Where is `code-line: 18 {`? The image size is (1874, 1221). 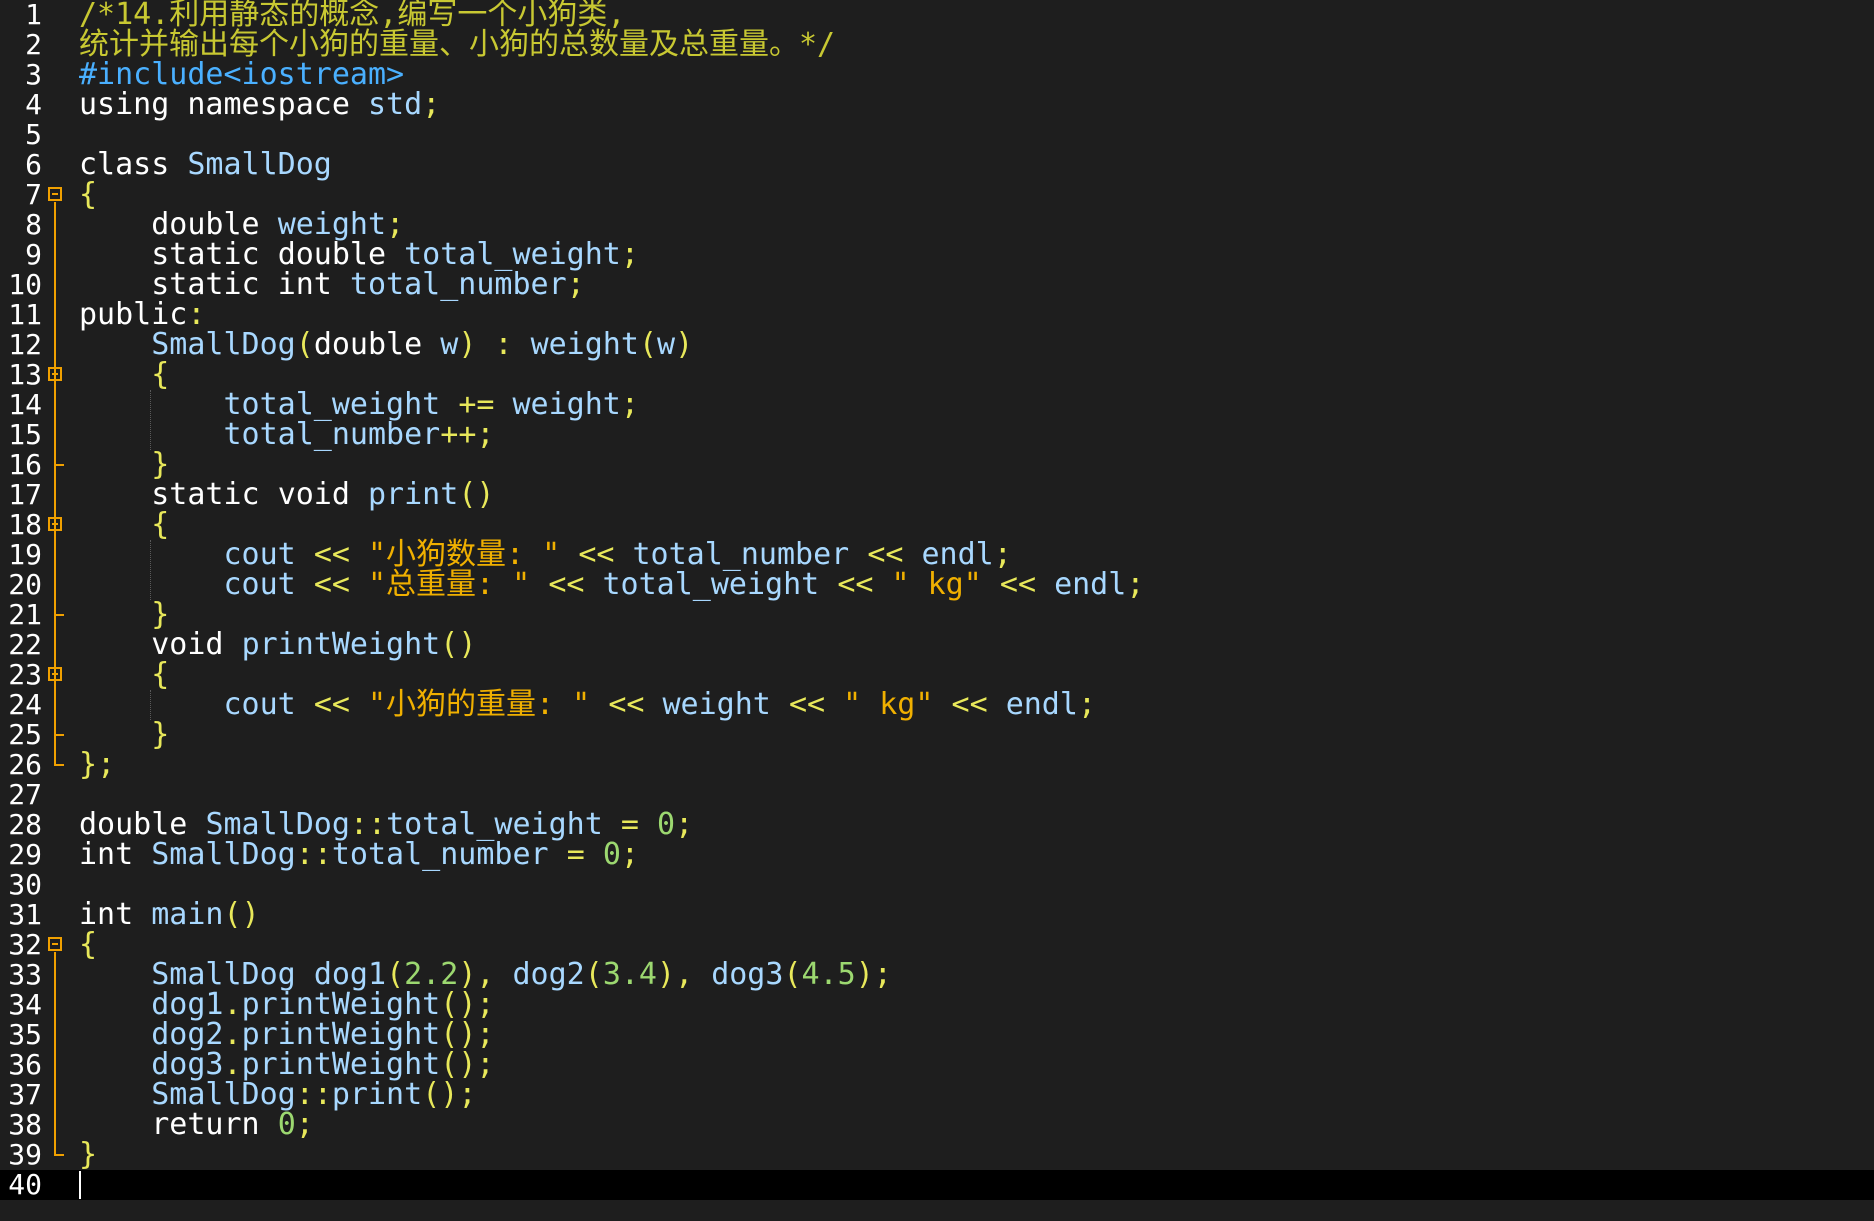 code-line: 18 { is located at coordinates (937, 525).